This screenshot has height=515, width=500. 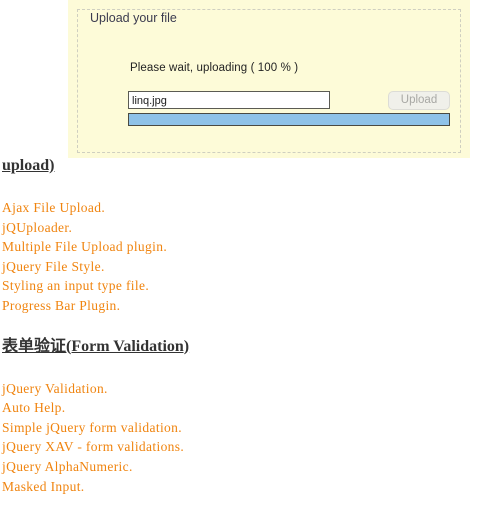 What do you see at coordinates (250, 208) in the screenshot?
I see `list-item: Ajax File Upload.` at bounding box center [250, 208].